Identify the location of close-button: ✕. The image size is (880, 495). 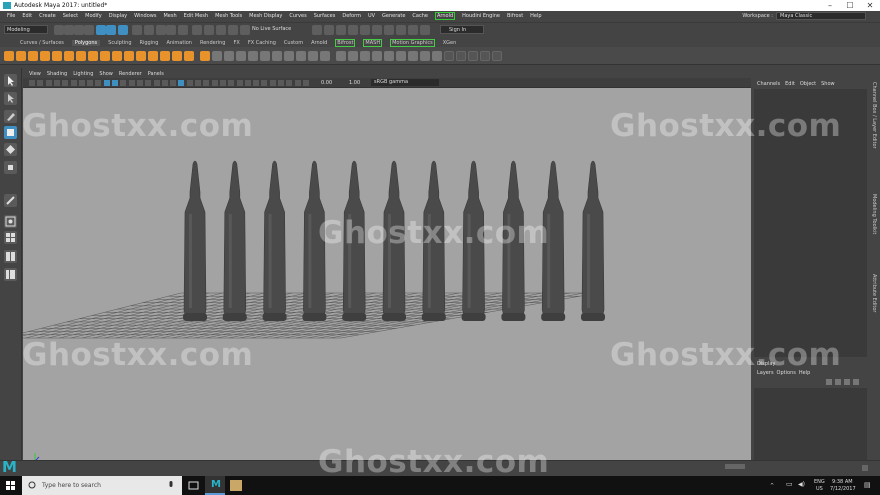
(870, 5).